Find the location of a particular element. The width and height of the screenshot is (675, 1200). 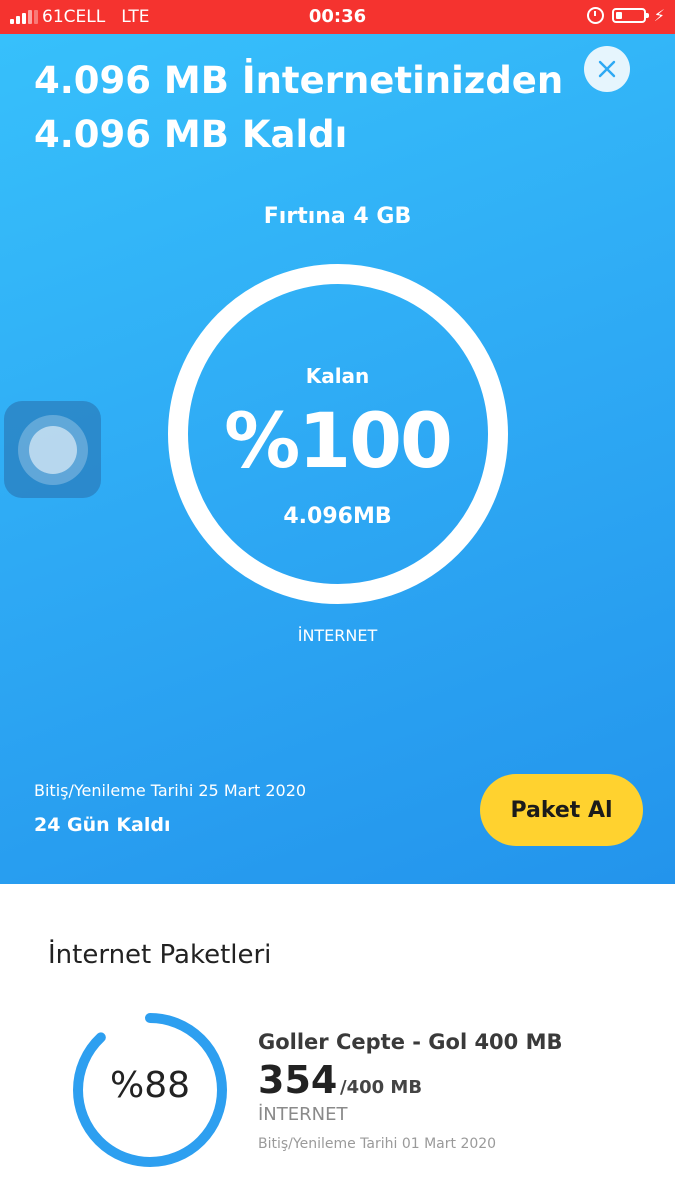

close-icon is located at coordinates (607, 69).